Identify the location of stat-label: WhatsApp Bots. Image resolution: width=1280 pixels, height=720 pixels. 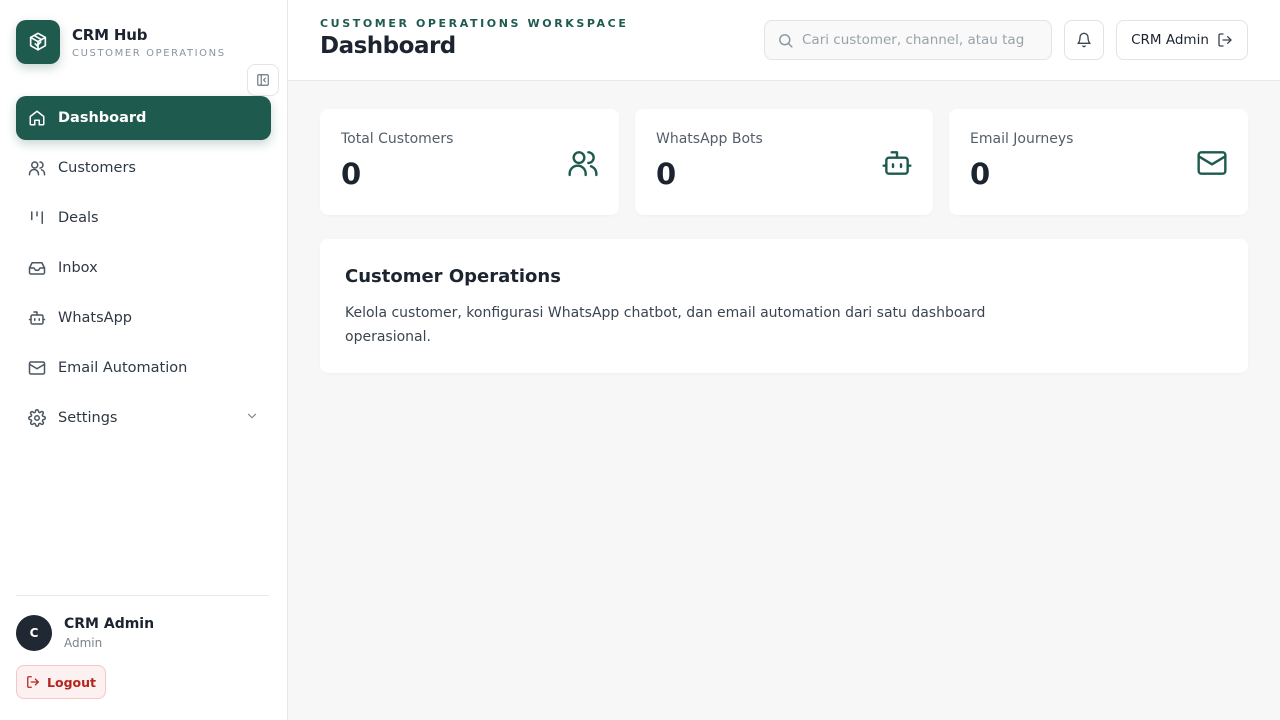
(709, 139).